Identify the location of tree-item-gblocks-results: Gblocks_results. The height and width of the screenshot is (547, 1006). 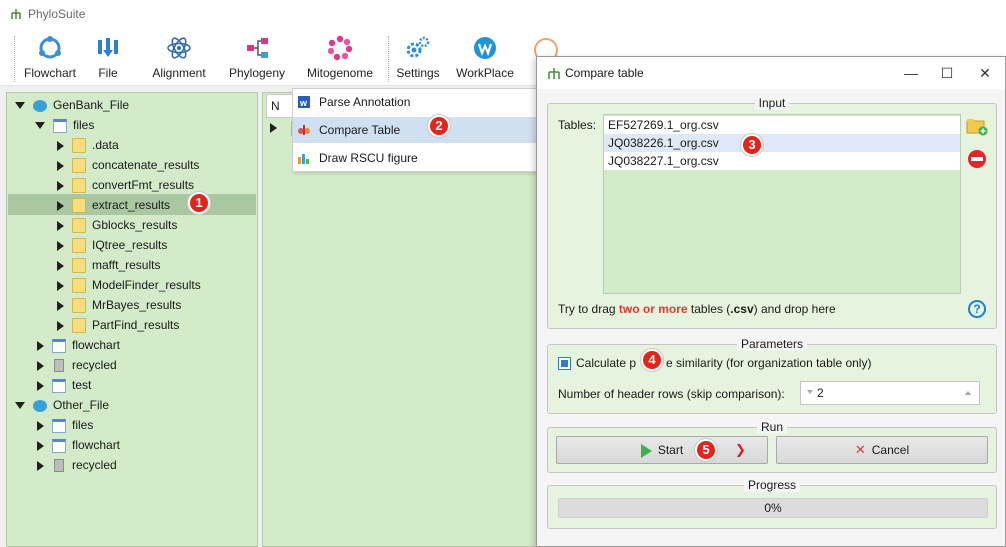
(117, 225).